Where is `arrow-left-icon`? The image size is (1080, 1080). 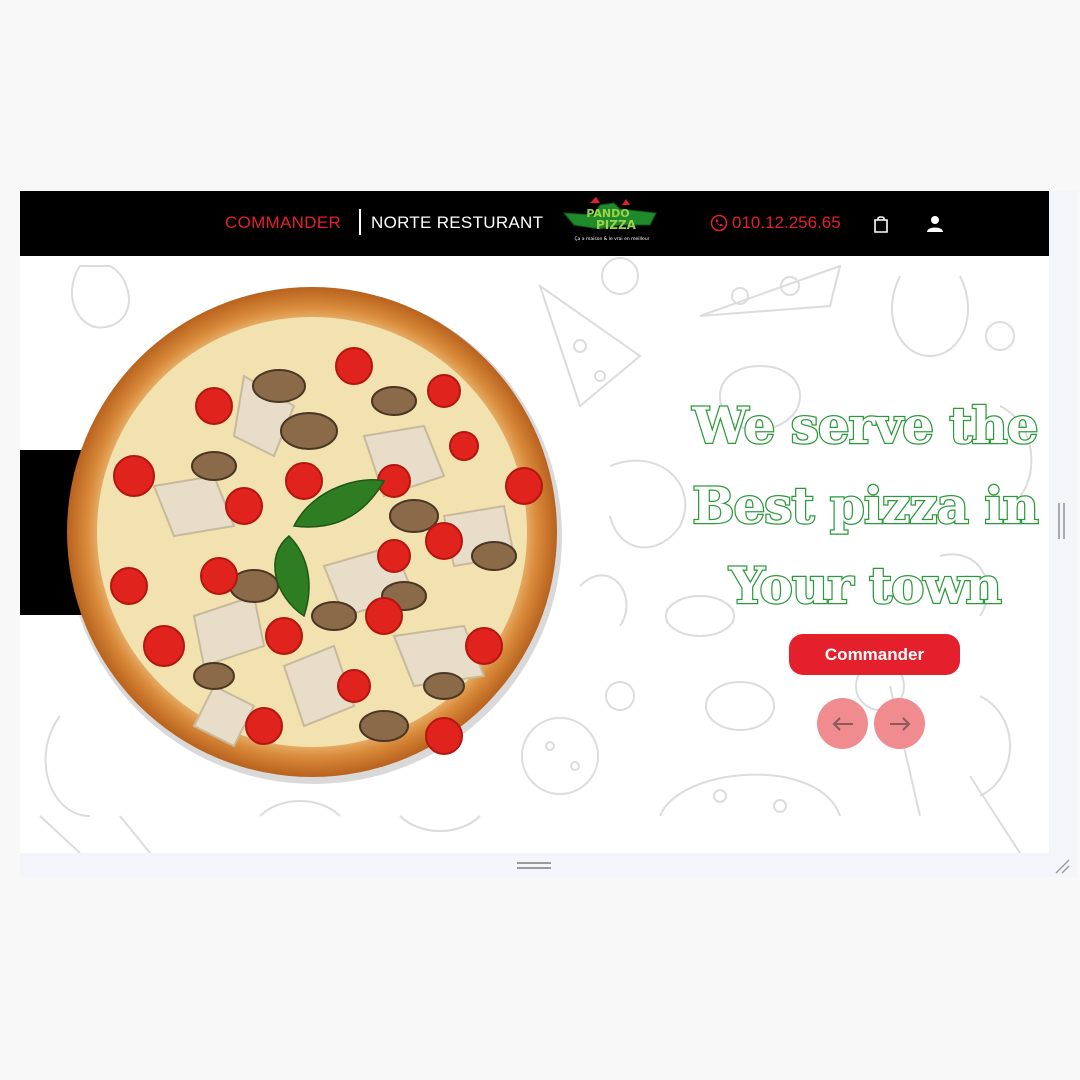
arrow-left-icon is located at coordinates (842, 723).